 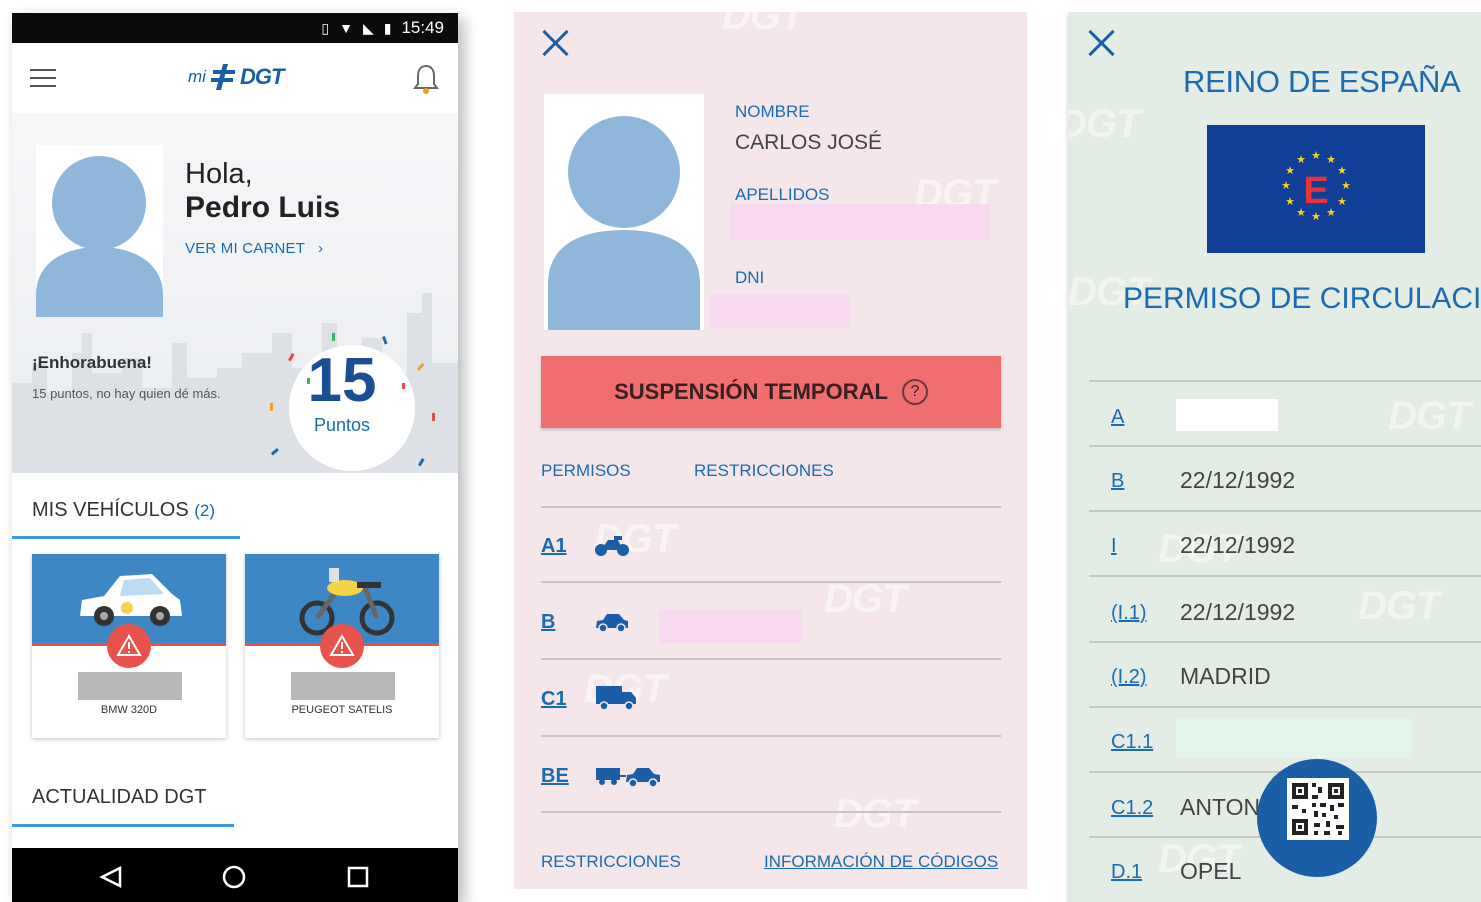 What do you see at coordinates (126, 393) in the screenshot?
I see `congrats-text: 15 puntos, no hay quien dé más.` at bounding box center [126, 393].